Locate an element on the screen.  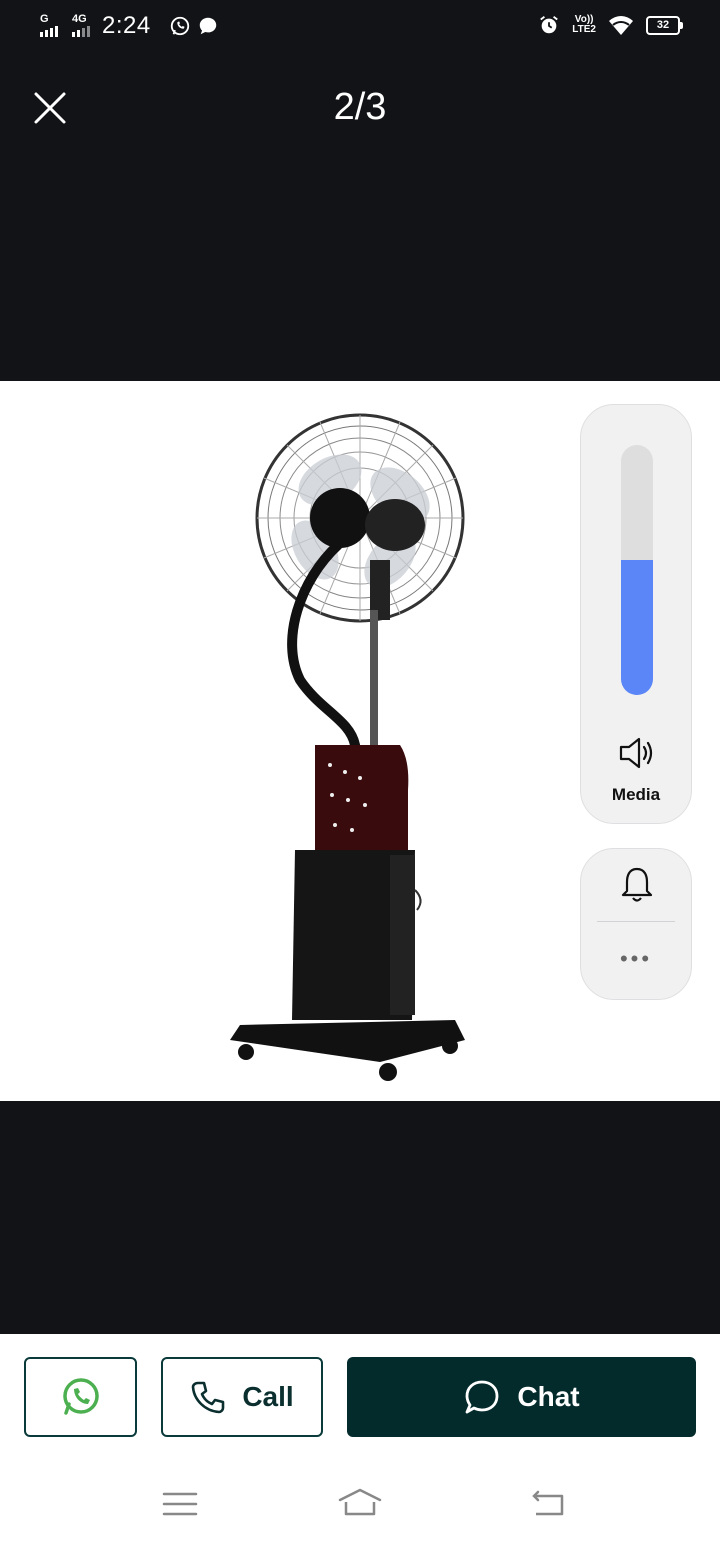
wifi-icon is located at coordinates (621, 25).